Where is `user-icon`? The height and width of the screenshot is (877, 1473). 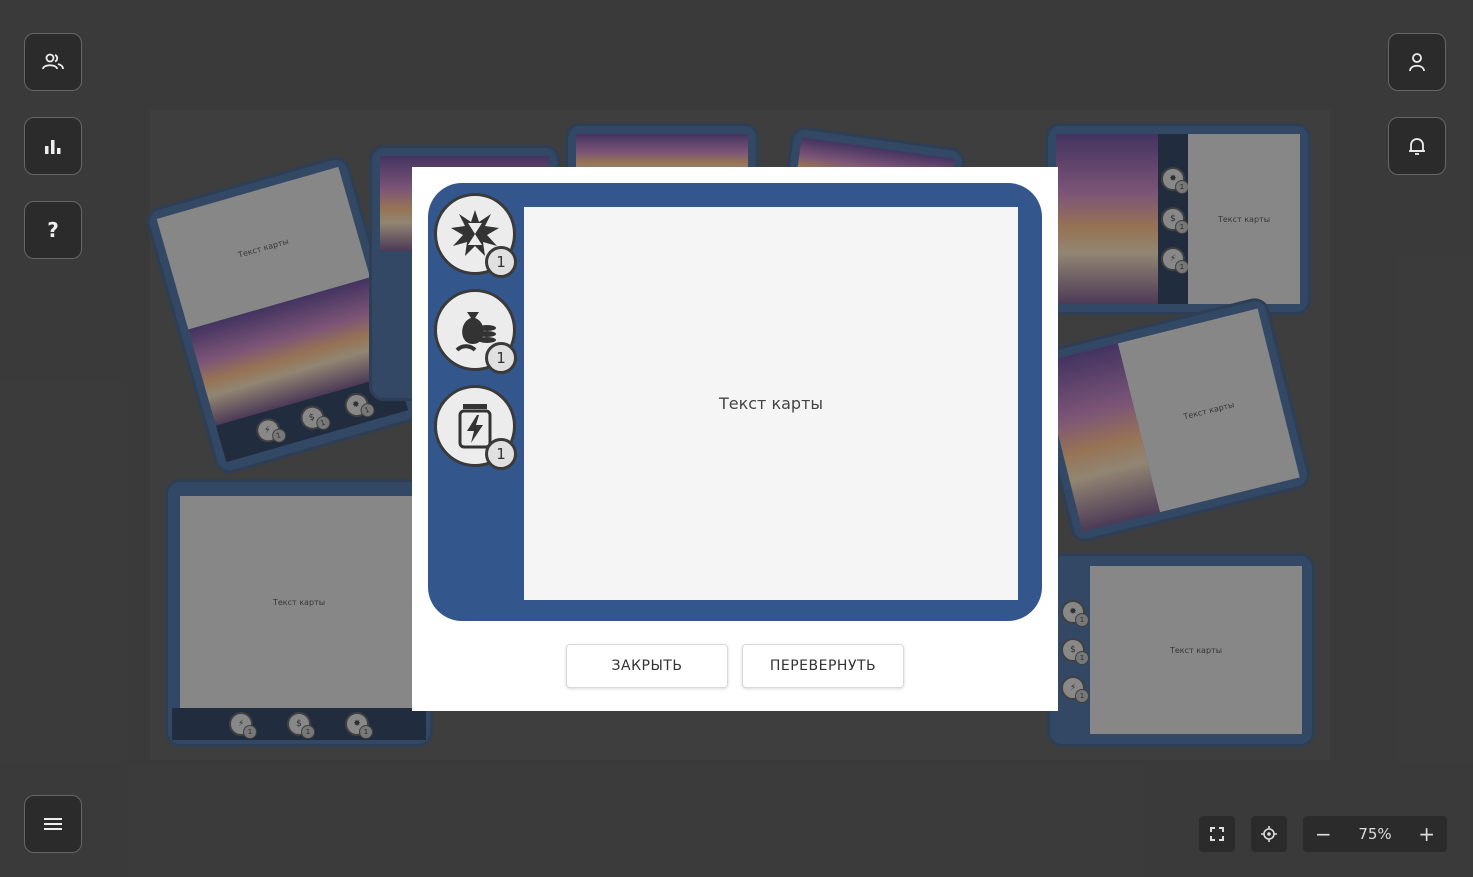
user-icon is located at coordinates (1417, 62).